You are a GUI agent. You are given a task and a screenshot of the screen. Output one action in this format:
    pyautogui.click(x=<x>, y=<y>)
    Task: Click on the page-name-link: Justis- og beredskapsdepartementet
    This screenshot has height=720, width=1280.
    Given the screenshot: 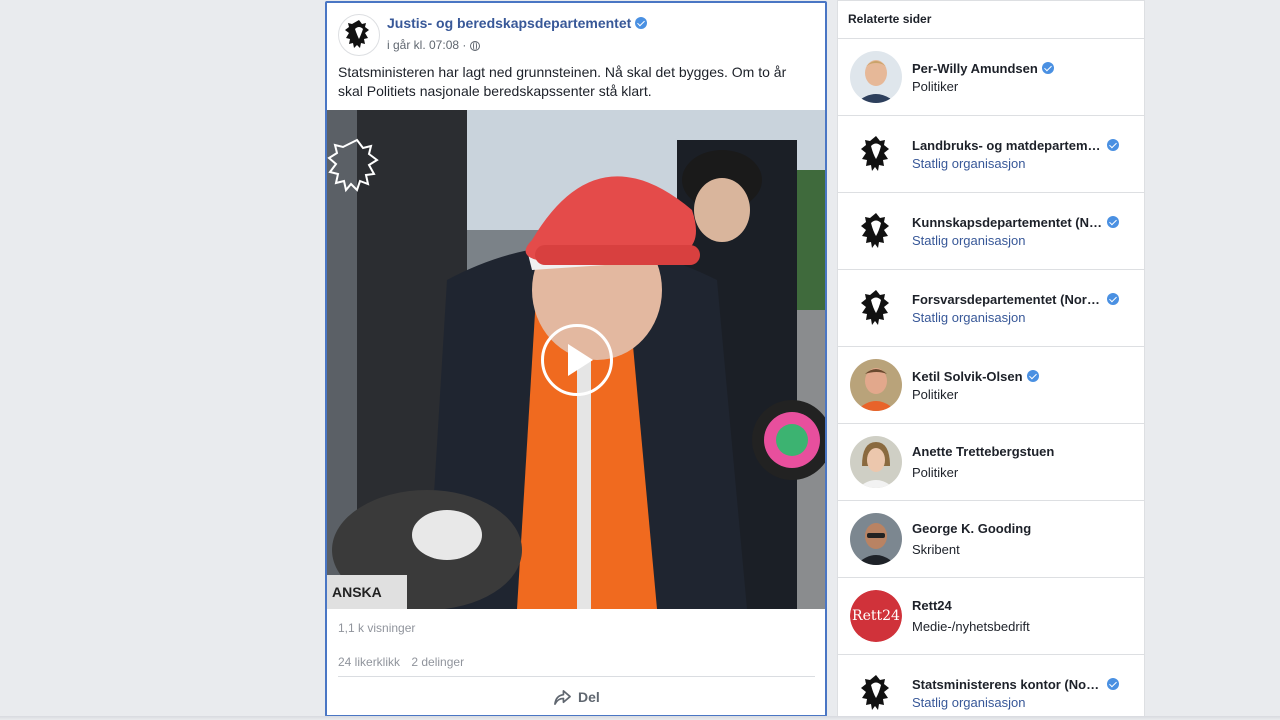 What is the action you would take?
    pyautogui.click(x=517, y=23)
    